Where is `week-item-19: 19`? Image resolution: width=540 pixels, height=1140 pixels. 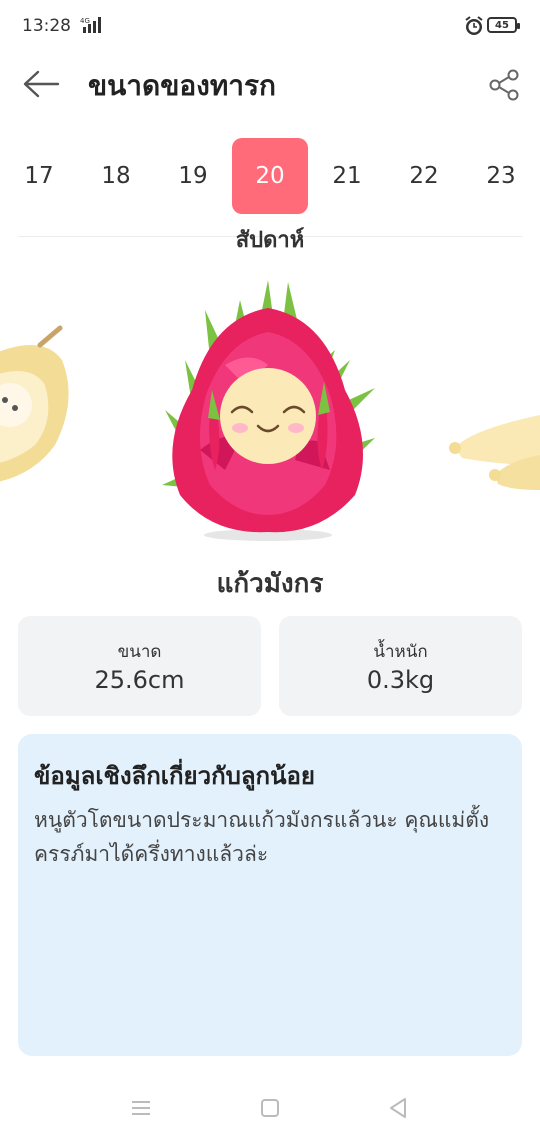 week-item-19: 19 is located at coordinates (193, 176).